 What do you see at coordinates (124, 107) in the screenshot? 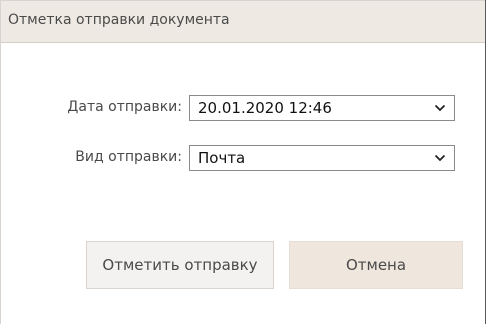
I see `send-date-label: Дата отправки:` at bounding box center [124, 107].